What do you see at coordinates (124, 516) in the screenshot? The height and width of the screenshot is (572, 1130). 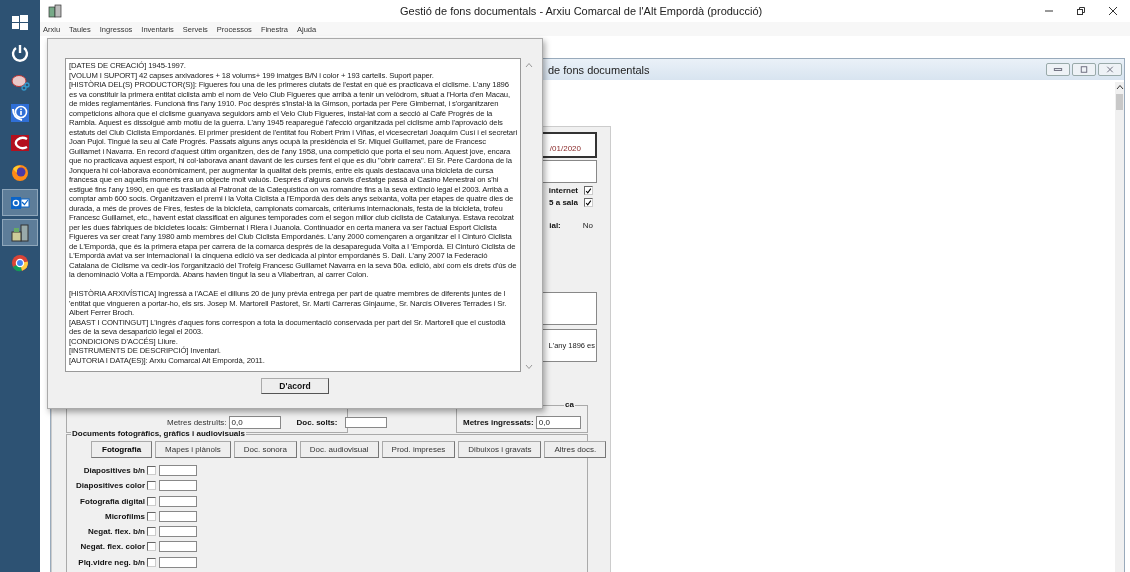 I see `field-label: Microfilms` at bounding box center [124, 516].